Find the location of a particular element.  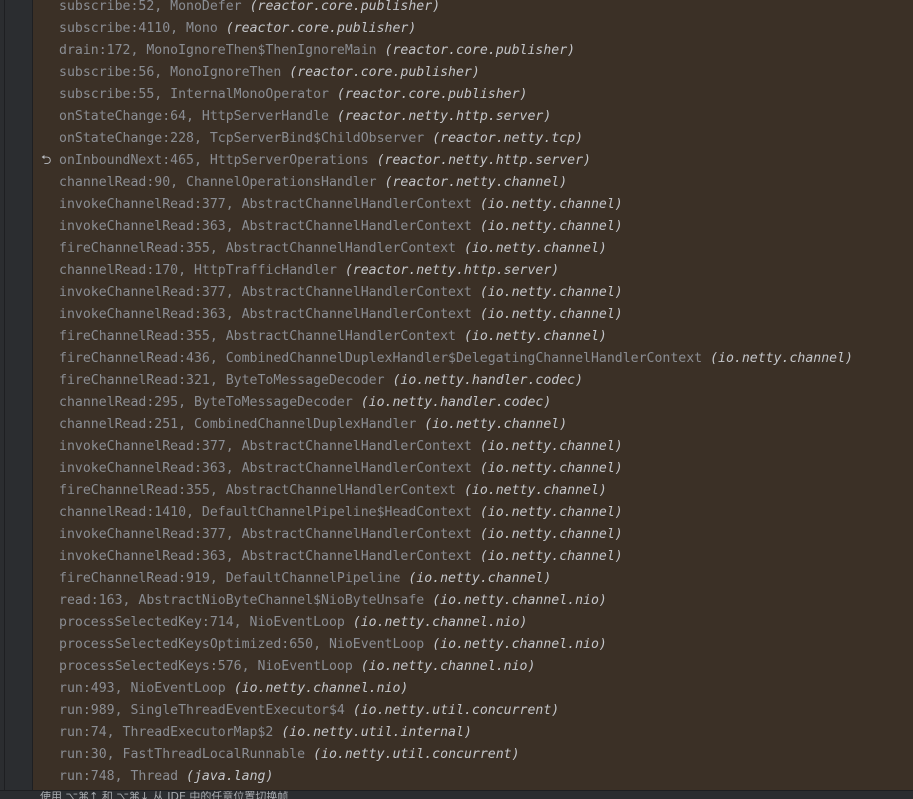

frame-package: (java.lang) is located at coordinates (230, 776).